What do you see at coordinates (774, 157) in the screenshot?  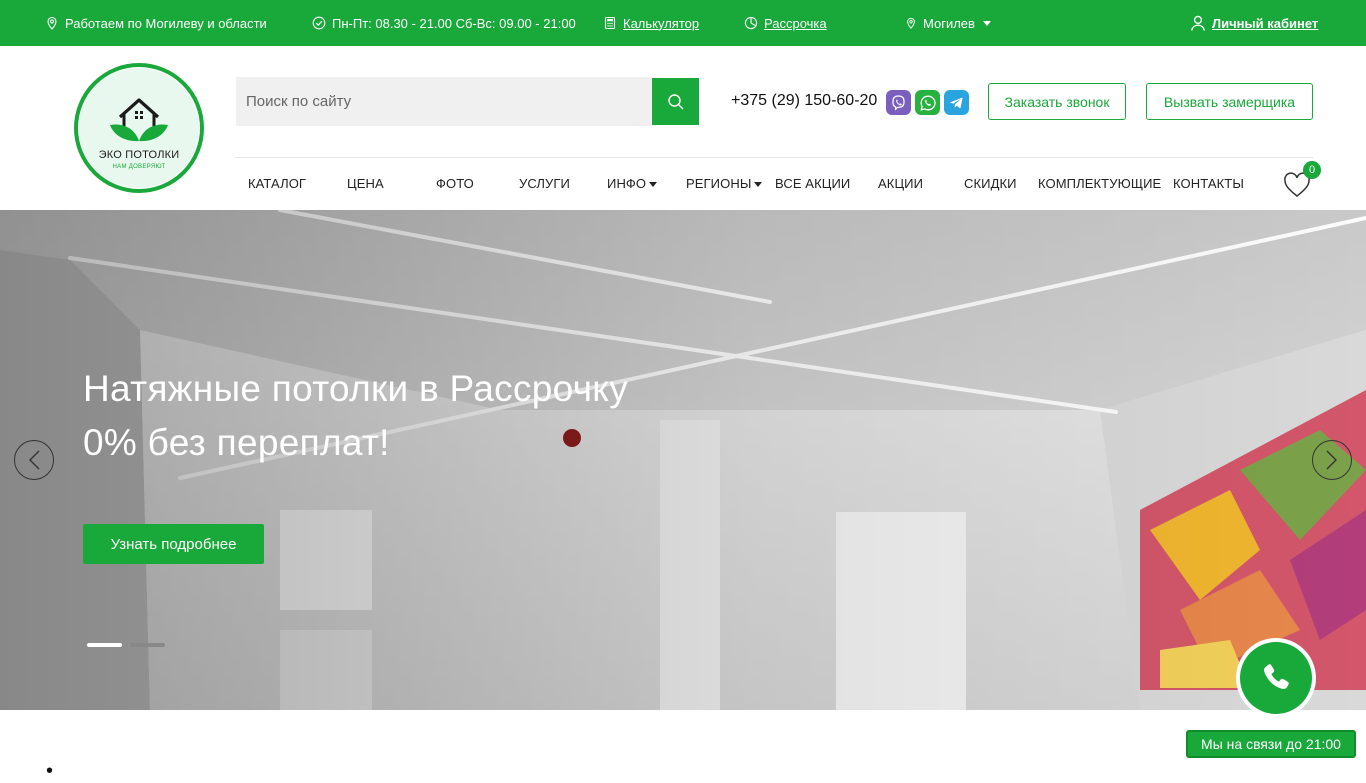 I see `nav-divider` at bounding box center [774, 157].